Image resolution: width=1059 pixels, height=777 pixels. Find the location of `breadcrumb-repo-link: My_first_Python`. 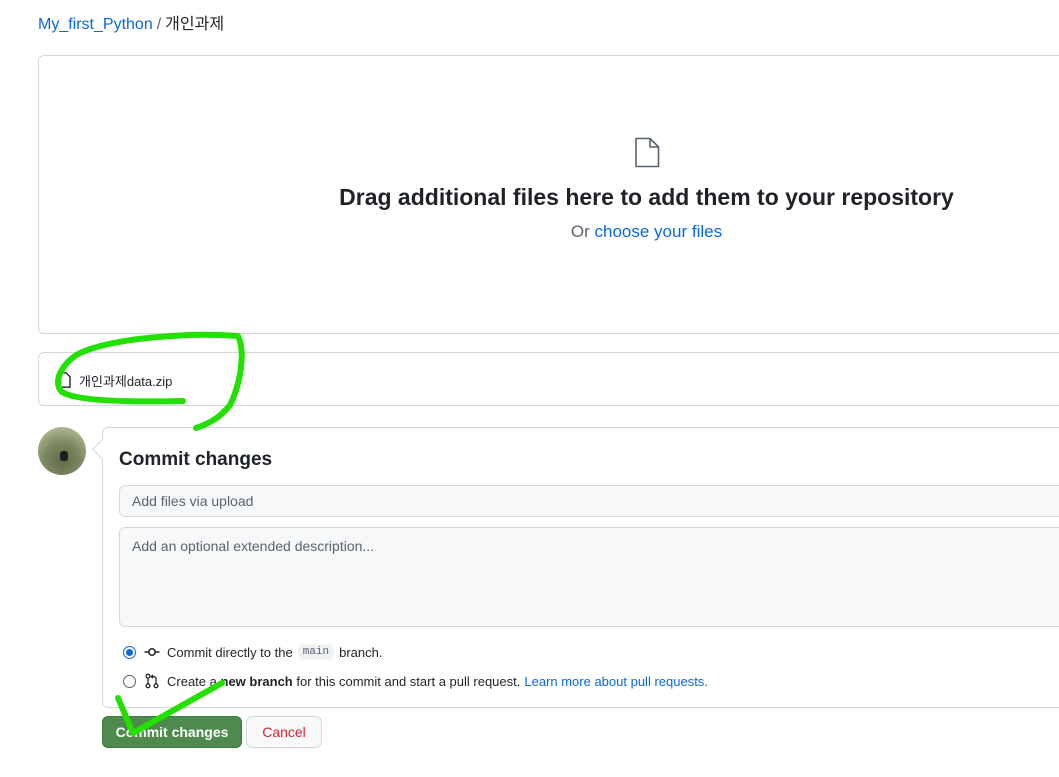

breadcrumb-repo-link: My_first_Python is located at coordinates (95, 24).